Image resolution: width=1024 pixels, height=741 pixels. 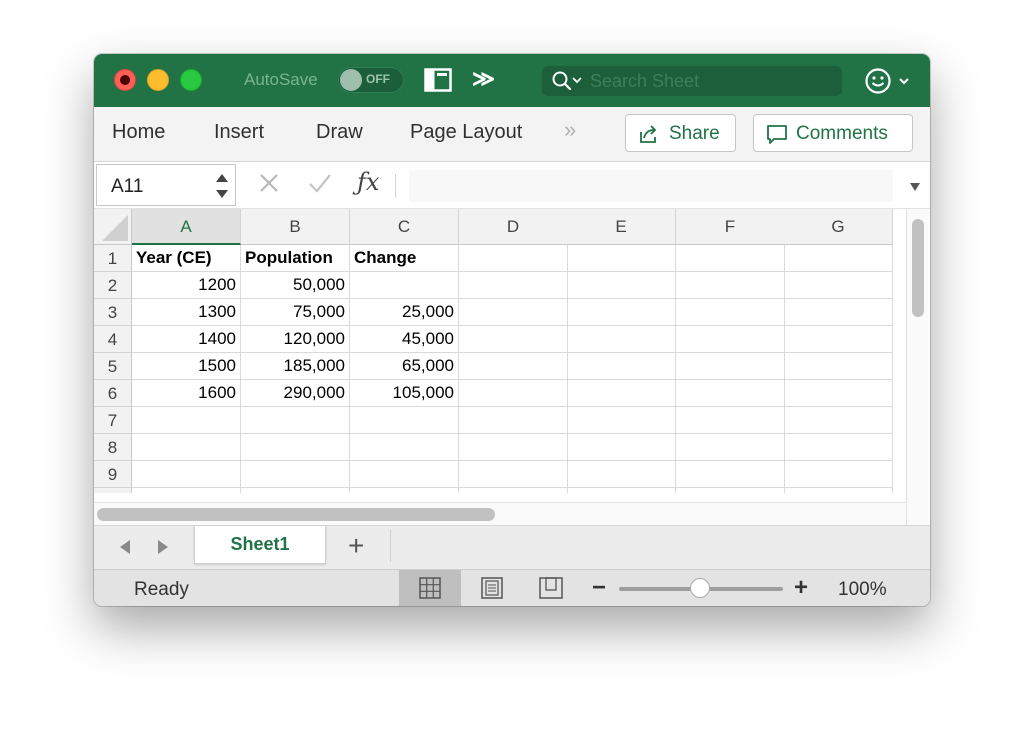 I want to click on cell-d7, so click(x=513, y=420).